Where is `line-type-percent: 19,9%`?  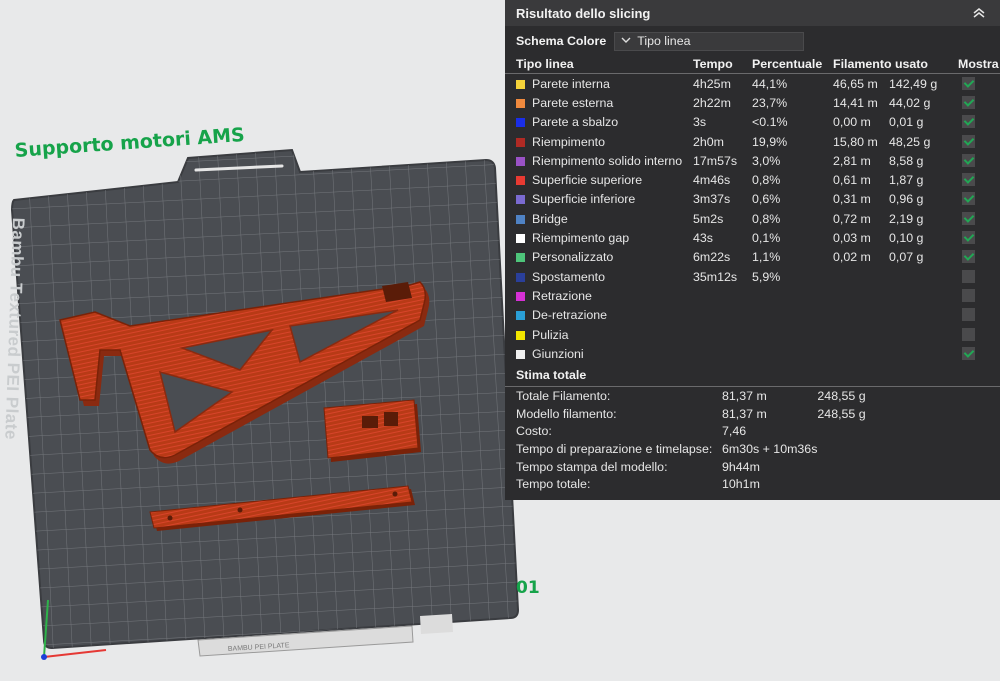
line-type-percent: 19,9% is located at coordinates (770, 141).